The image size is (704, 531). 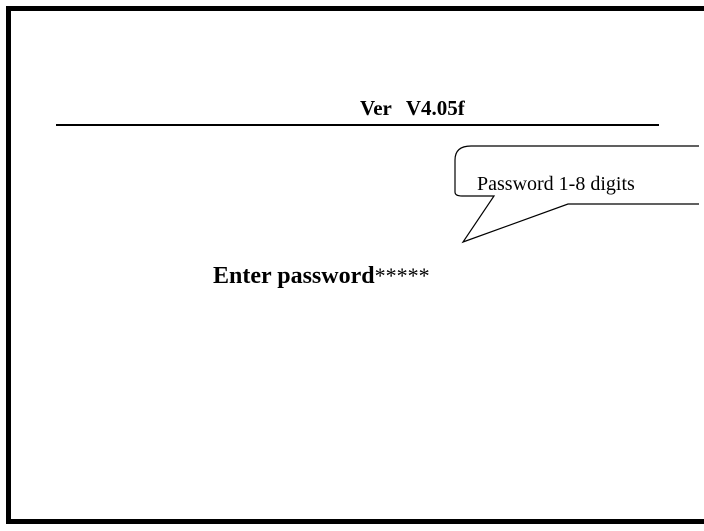 What do you see at coordinates (435, 108) in the screenshot?
I see `version-value: V4.05f` at bounding box center [435, 108].